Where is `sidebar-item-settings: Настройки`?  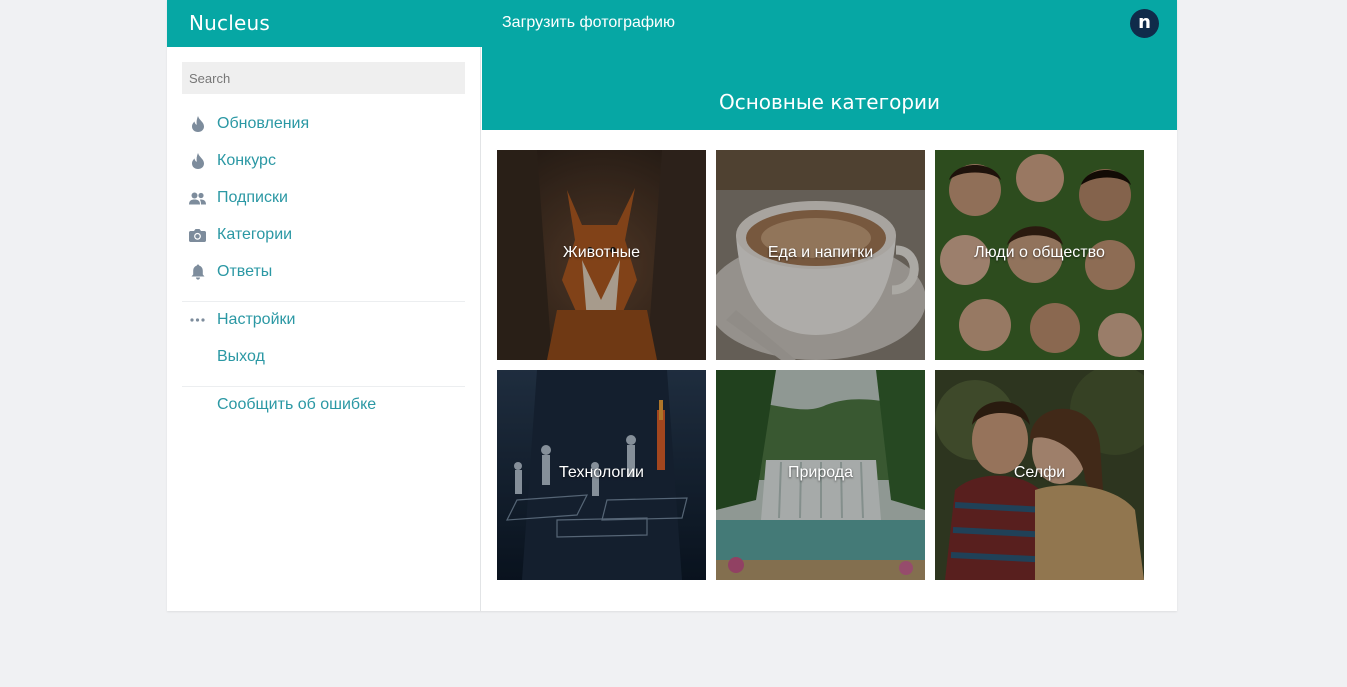 sidebar-item-settings: Настройки is located at coordinates (242, 320).